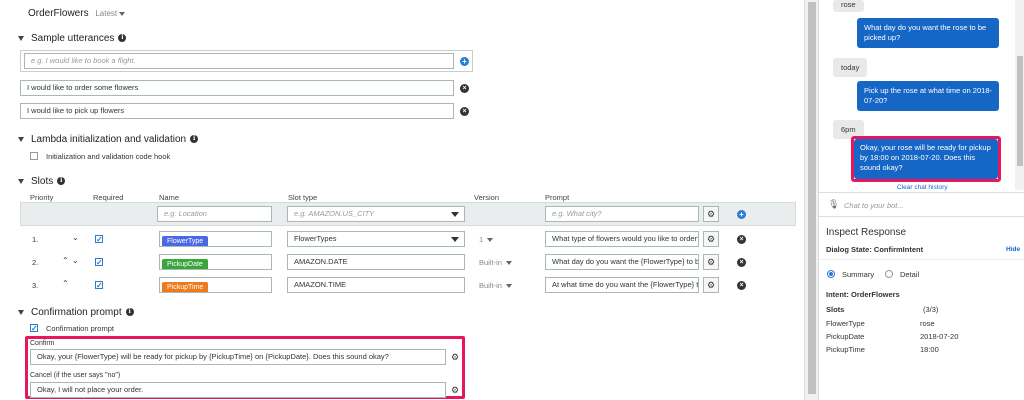 This screenshot has width=1024, height=400. Describe the element at coordinates (42, 181) in the screenshot. I see `section-slots: Slots i` at that location.